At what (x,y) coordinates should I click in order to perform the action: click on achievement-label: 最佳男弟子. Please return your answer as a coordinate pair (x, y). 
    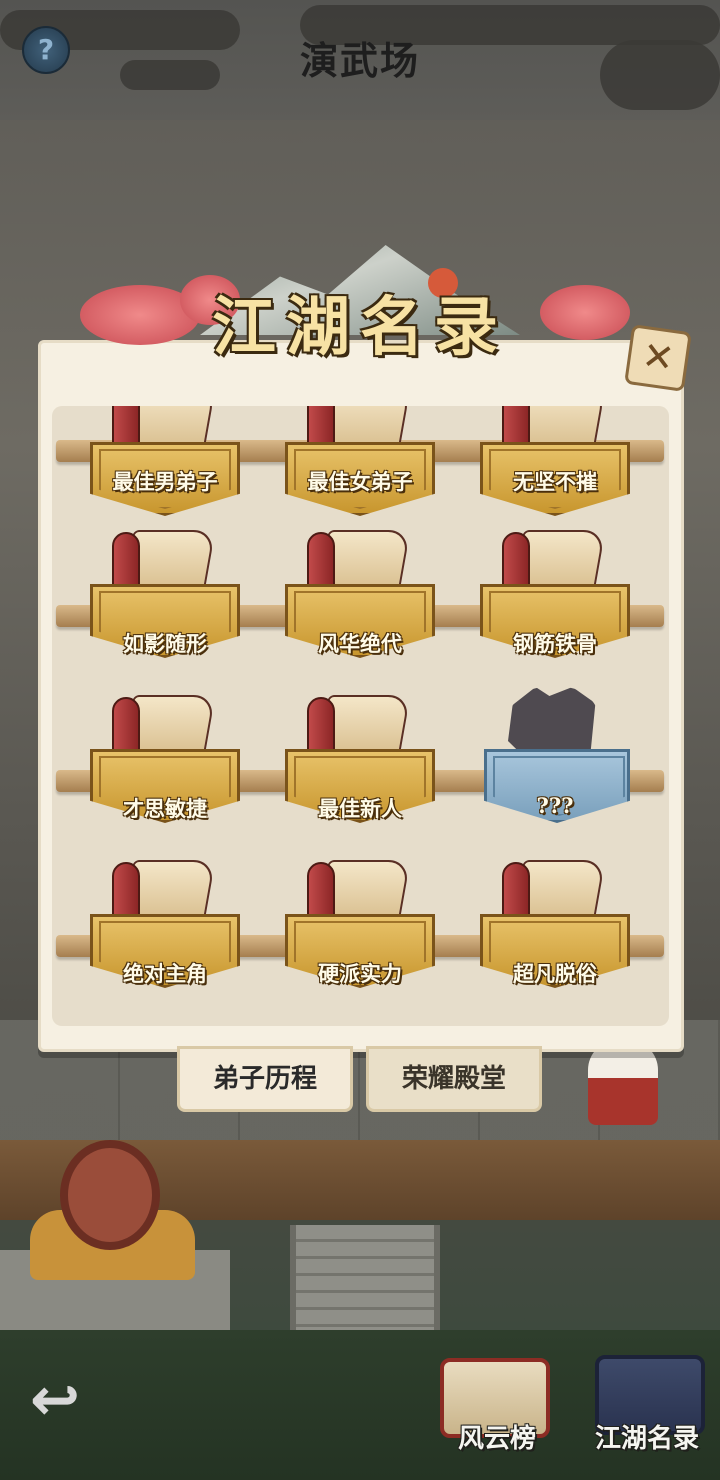
    Looking at the image, I should click on (165, 481).